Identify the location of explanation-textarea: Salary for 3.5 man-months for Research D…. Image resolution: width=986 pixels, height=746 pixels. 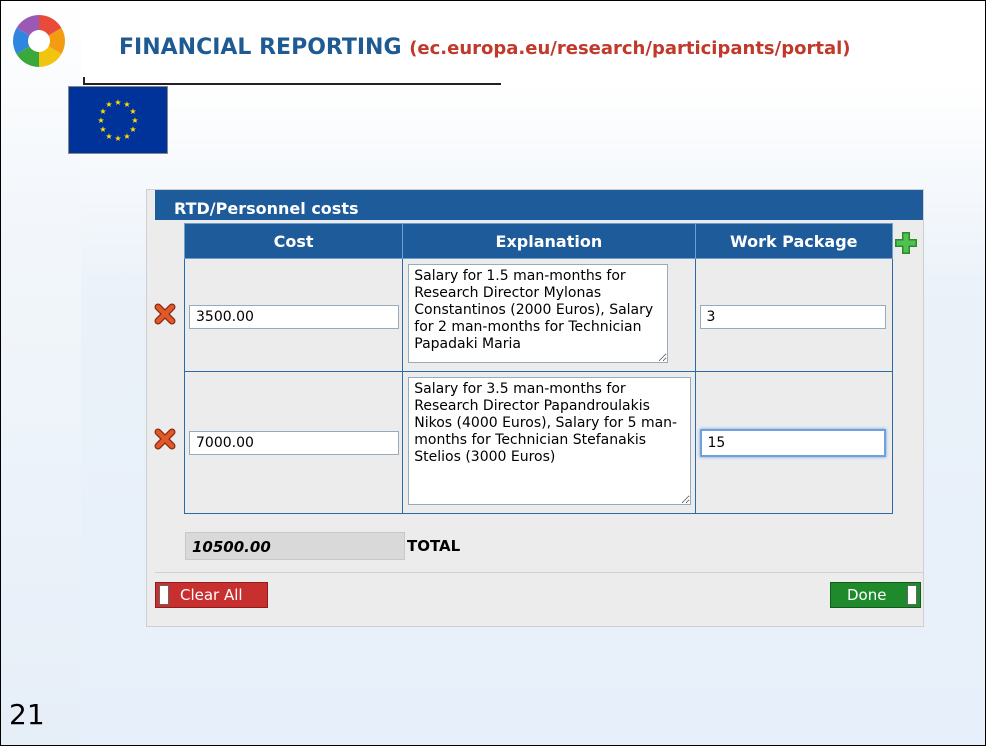
(550, 441).